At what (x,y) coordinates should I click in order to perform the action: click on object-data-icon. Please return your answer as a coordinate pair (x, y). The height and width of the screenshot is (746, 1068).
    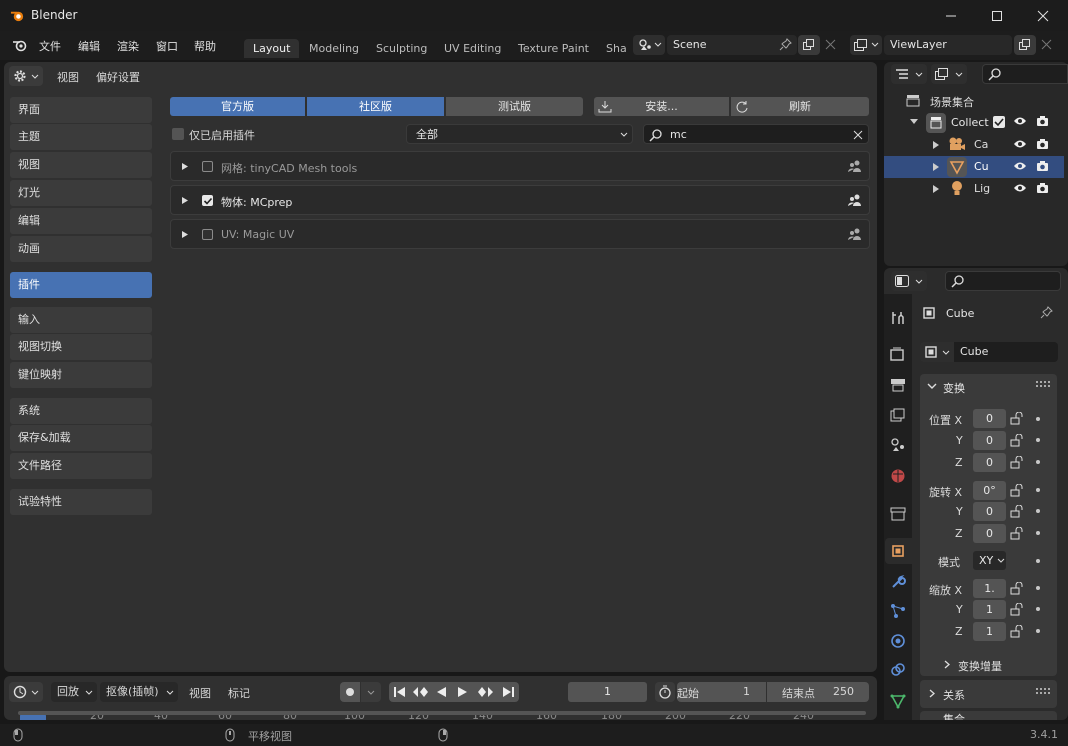
    Looking at the image, I should click on (898, 701).